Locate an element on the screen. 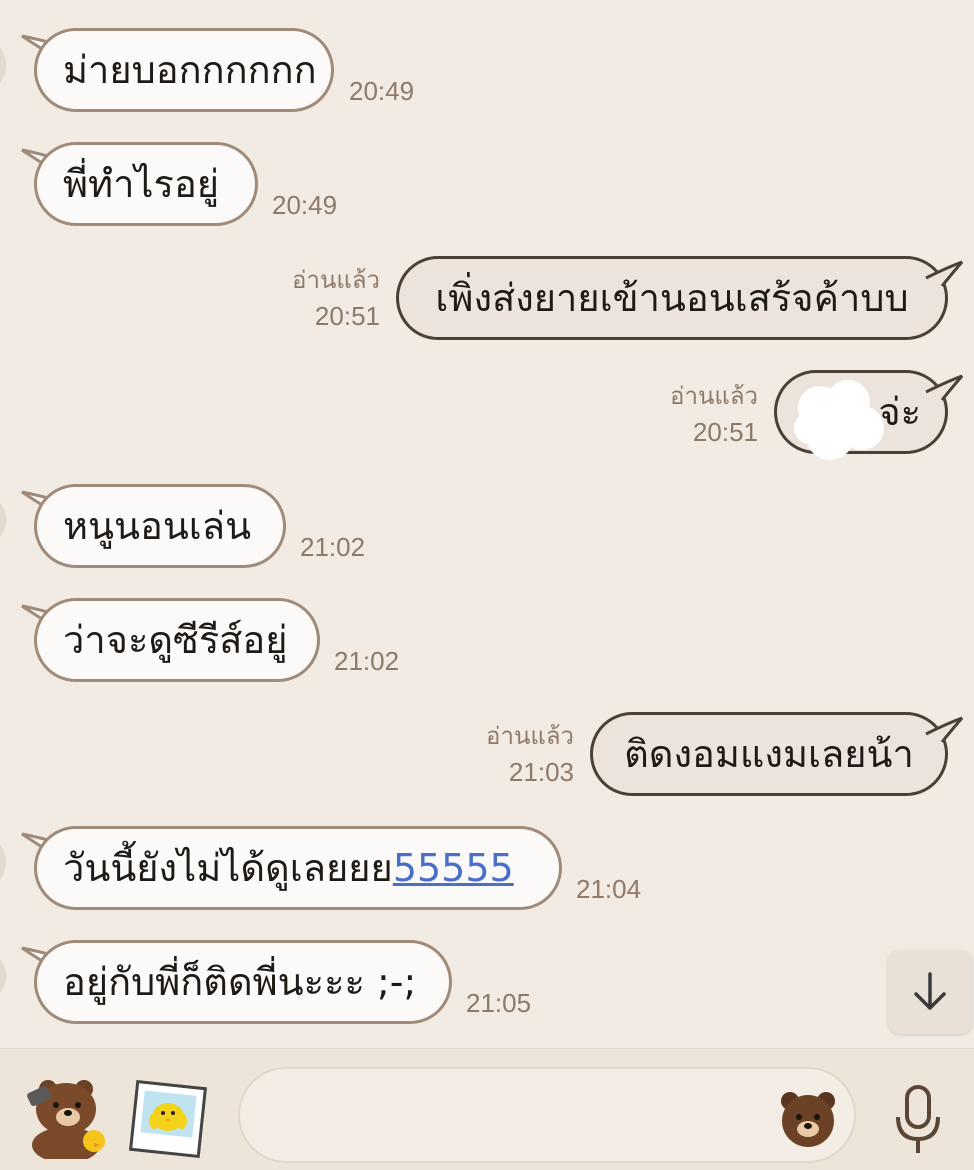  message-time: 21:05 is located at coordinates (499, 1003).